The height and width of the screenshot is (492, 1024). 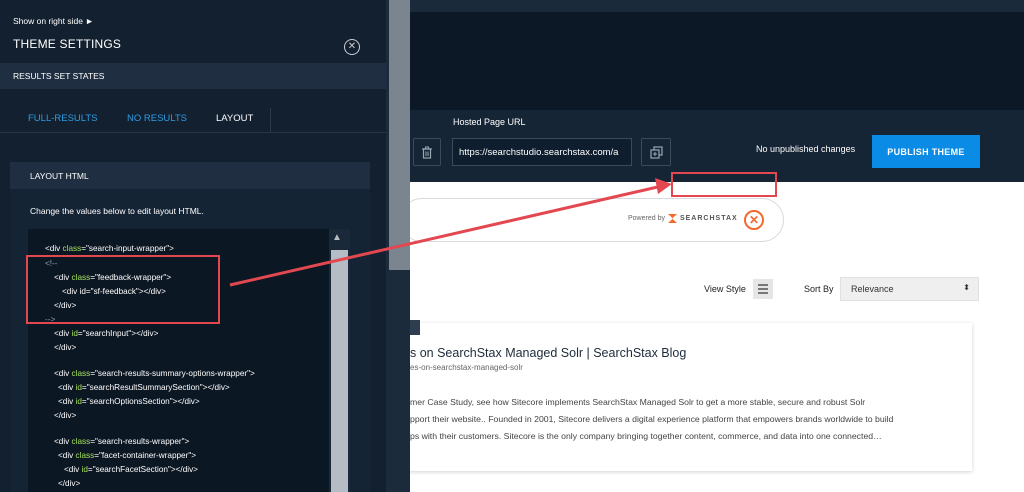 I want to click on annotation-arrow-icon, so click(x=450, y=232).